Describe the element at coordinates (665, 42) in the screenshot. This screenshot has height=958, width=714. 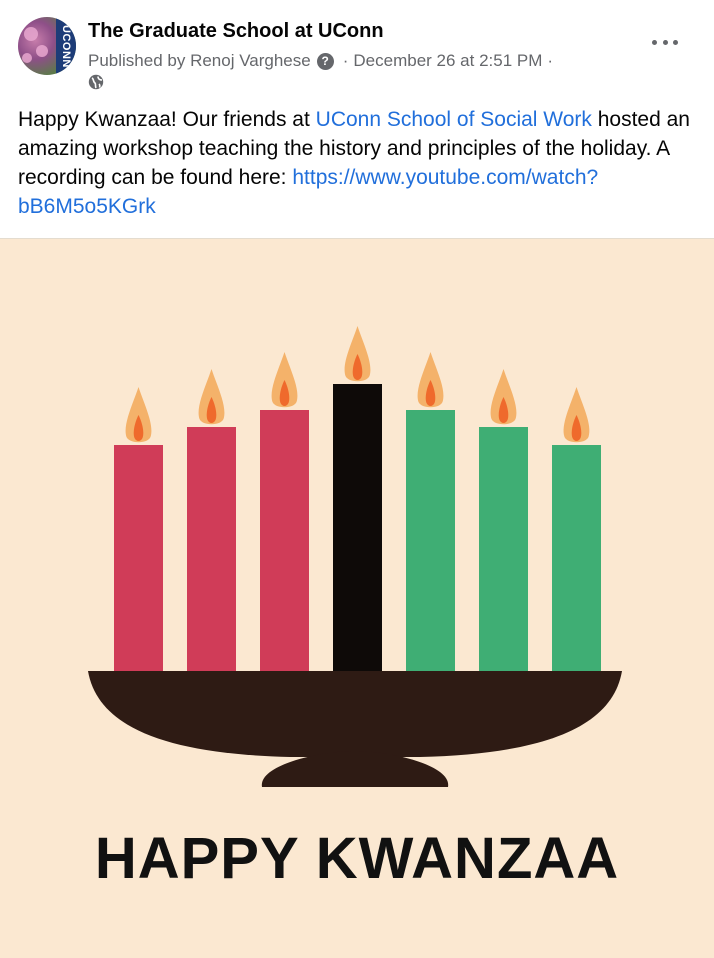
I see `more-icon` at that location.